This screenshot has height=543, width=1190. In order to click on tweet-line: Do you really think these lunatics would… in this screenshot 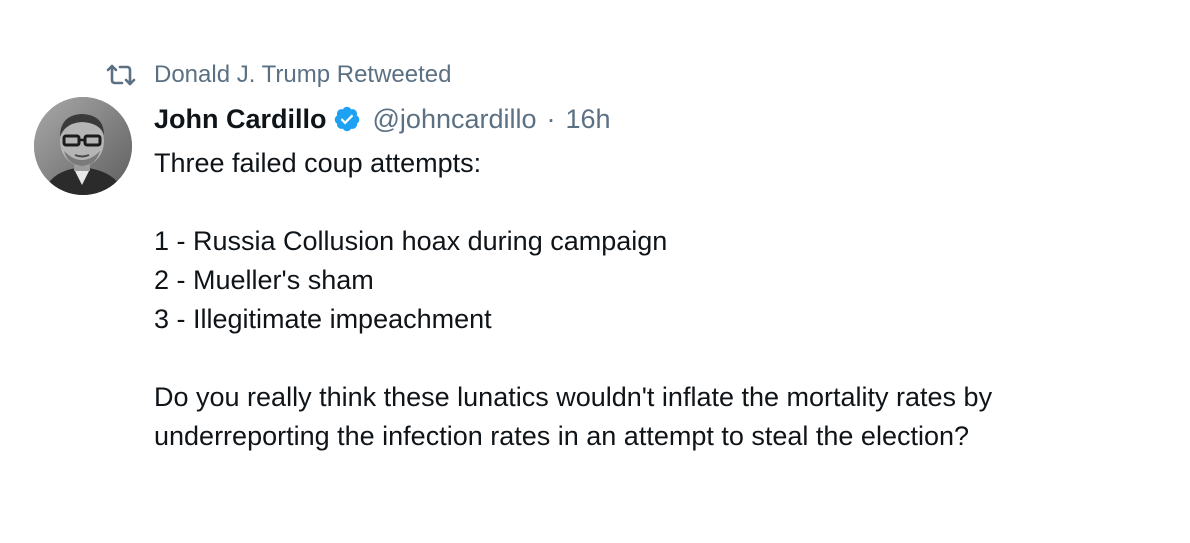, I will do `click(573, 397)`.